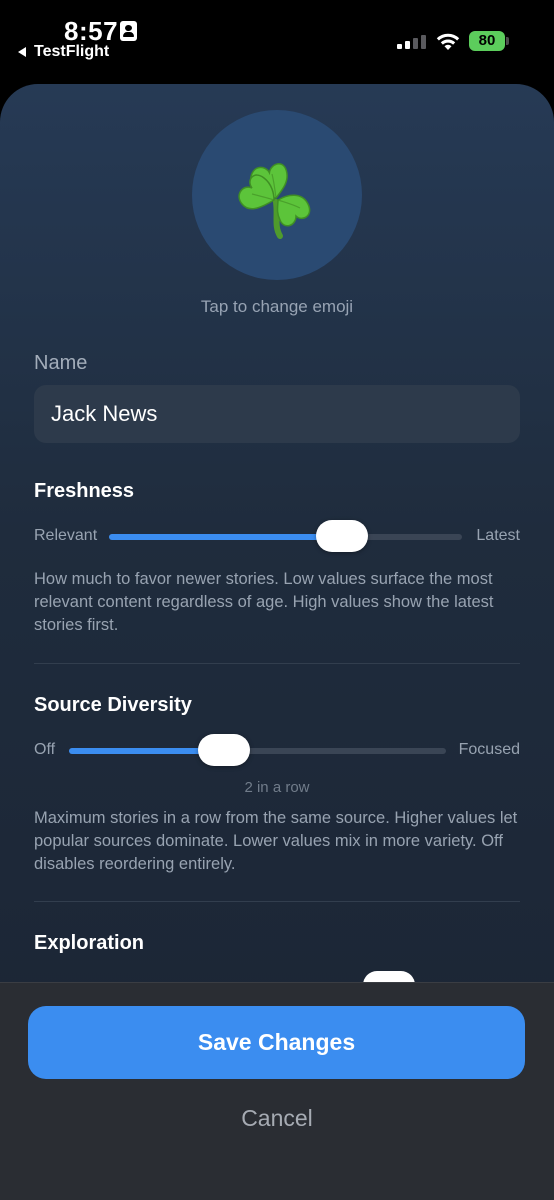 Image resolution: width=554 pixels, height=1200 pixels. Describe the element at coordinates (45, 749) in the screenshot. I see `source-diversity-min-label: Off` at that location.